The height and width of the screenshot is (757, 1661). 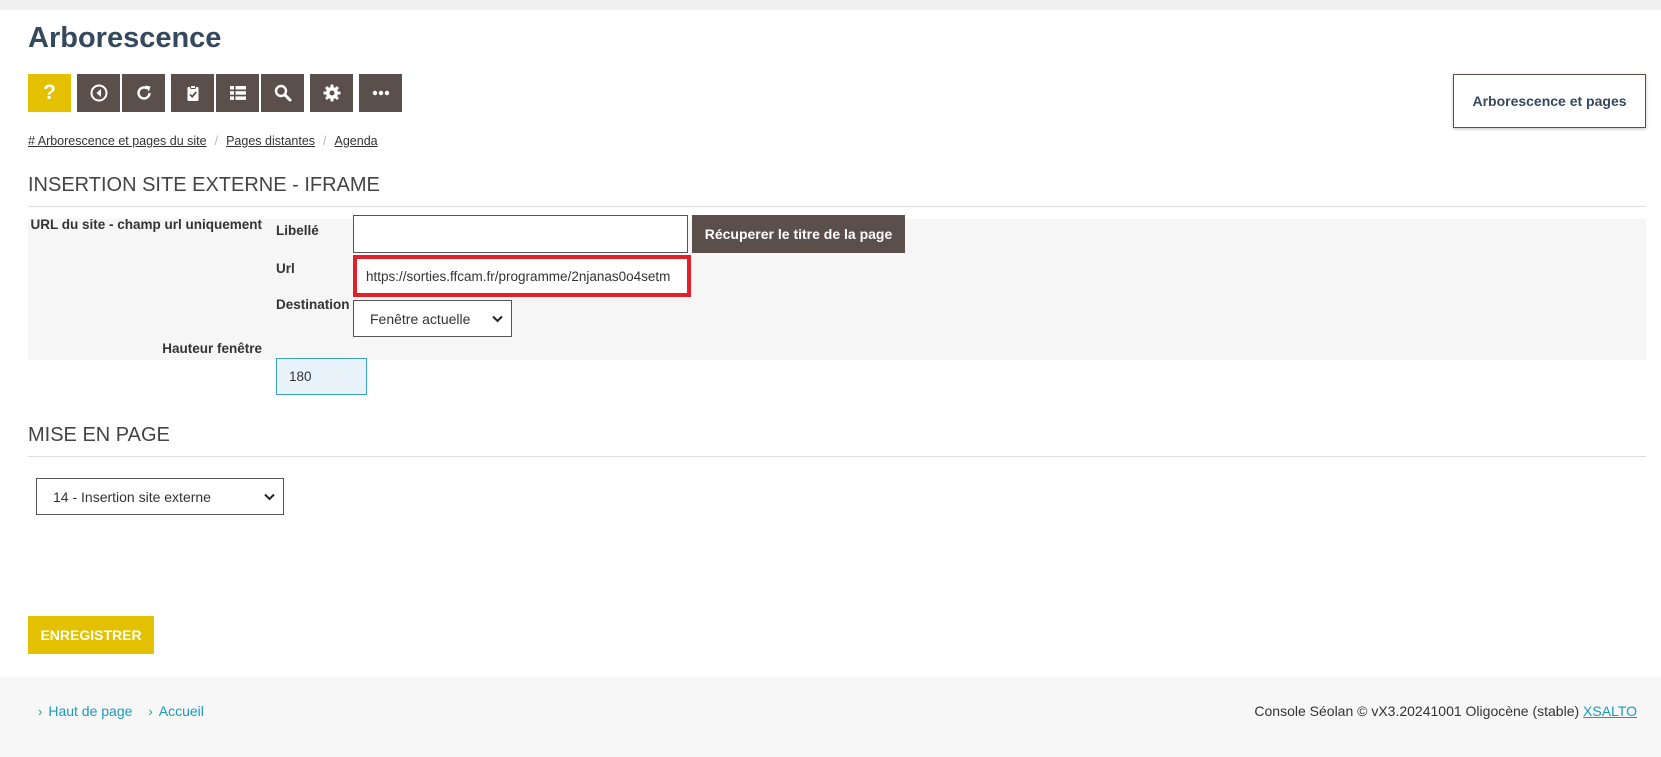 I want to click on section-title-iframe: INSERTION SITE EXTERNE - IFRAME, so click(x=837, y=190).